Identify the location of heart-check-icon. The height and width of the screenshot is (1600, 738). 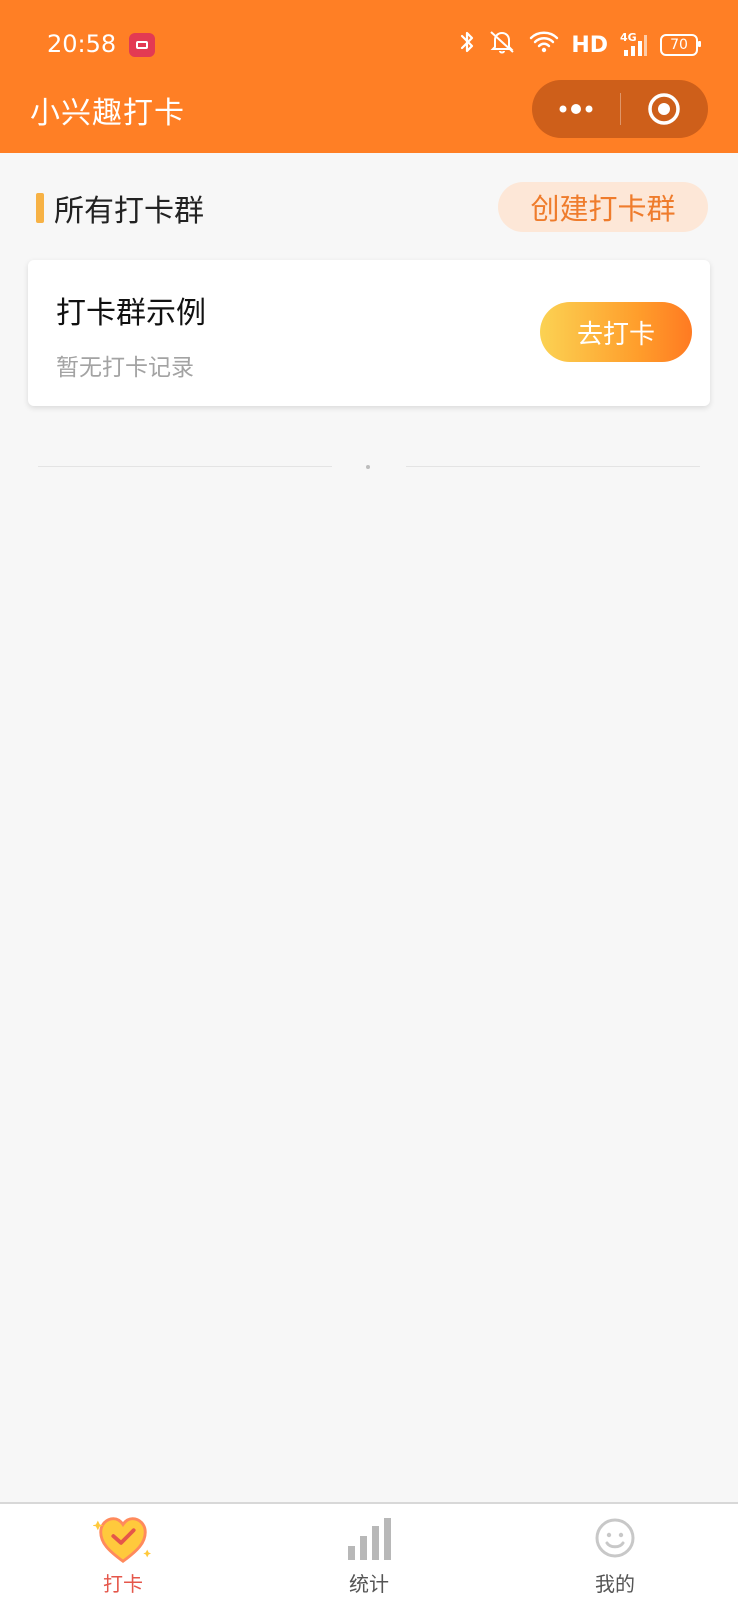
(123, 1539).